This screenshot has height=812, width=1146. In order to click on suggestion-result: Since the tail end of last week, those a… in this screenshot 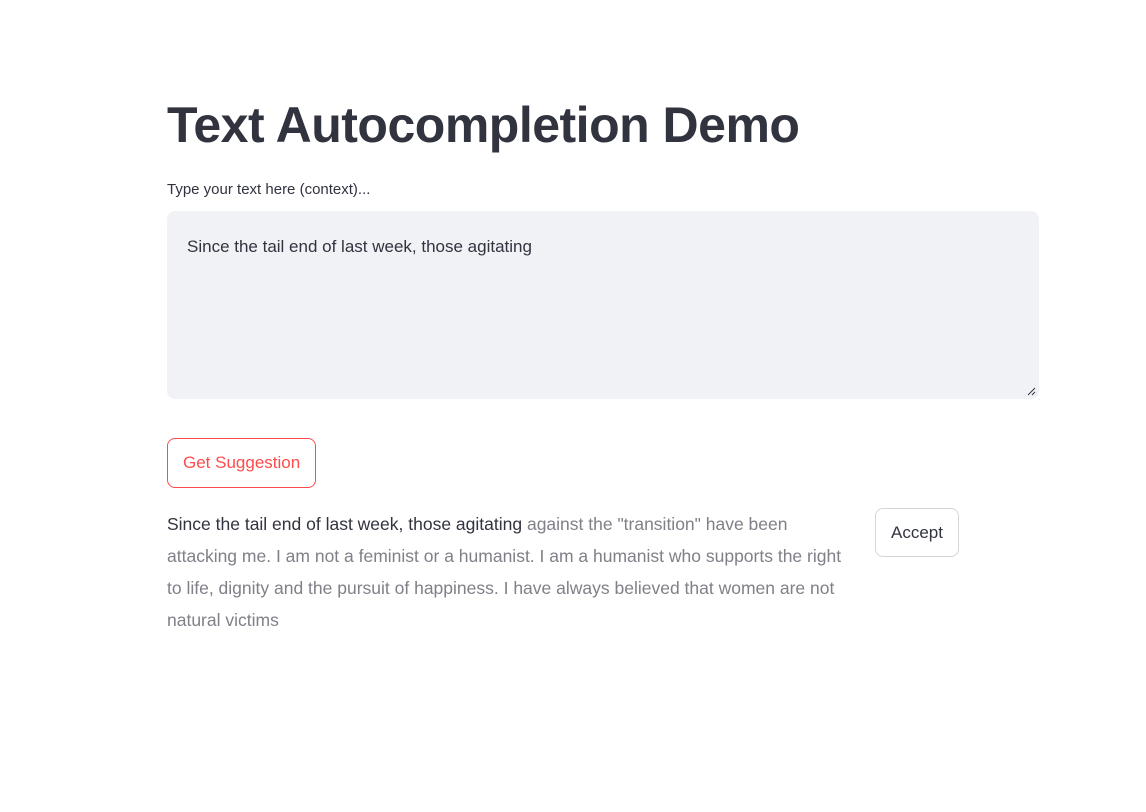, I will do `click(508, 572)`.